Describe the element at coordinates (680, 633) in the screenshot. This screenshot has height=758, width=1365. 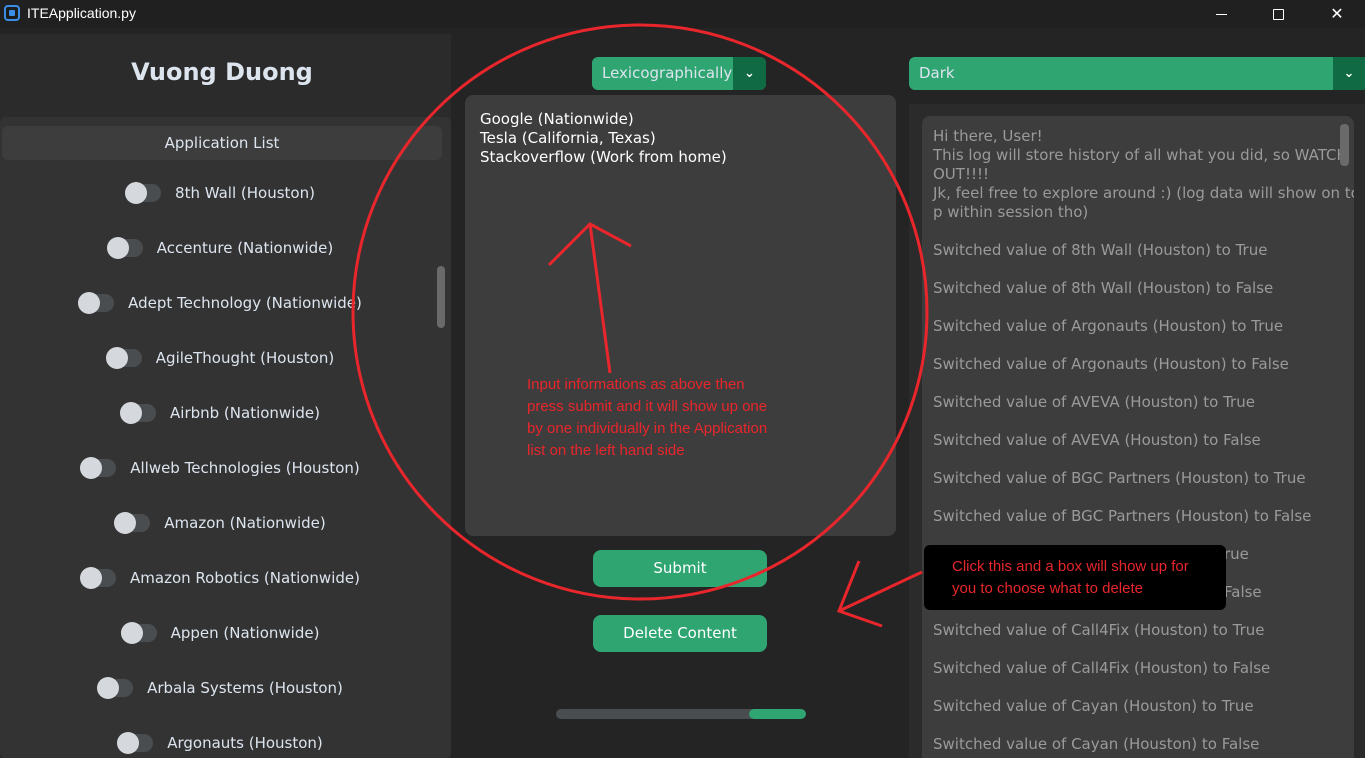
I see `delete-content-button: Delete Content` at that location.